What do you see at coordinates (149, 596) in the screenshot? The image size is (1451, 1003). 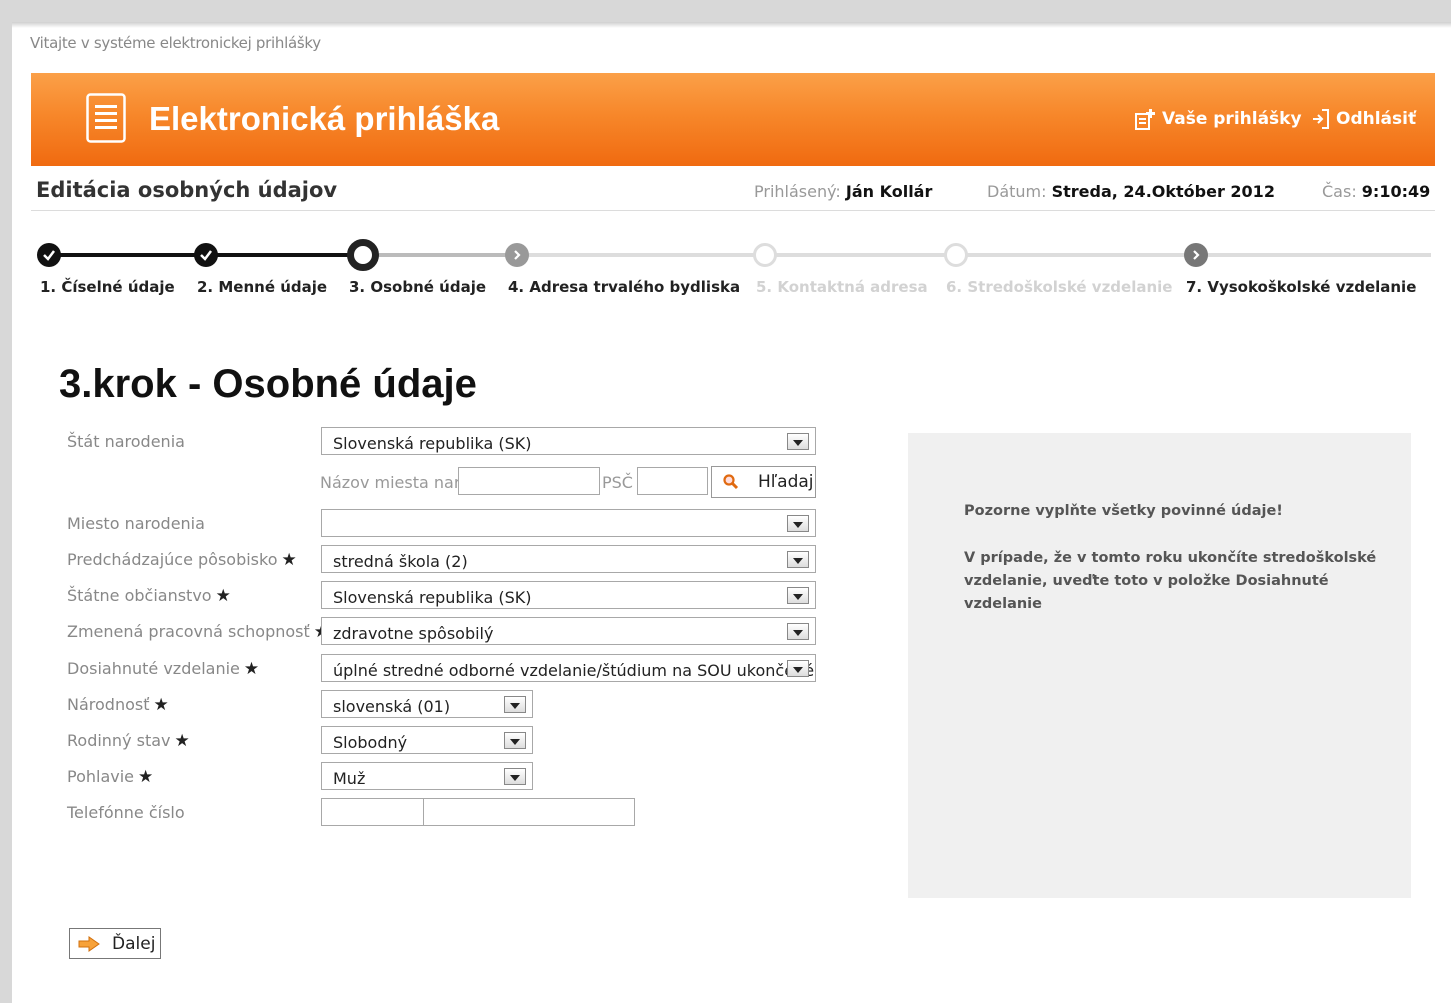 I see `citizenship-label: Štátne občianstvo ★` at bounding box center [149, 596].